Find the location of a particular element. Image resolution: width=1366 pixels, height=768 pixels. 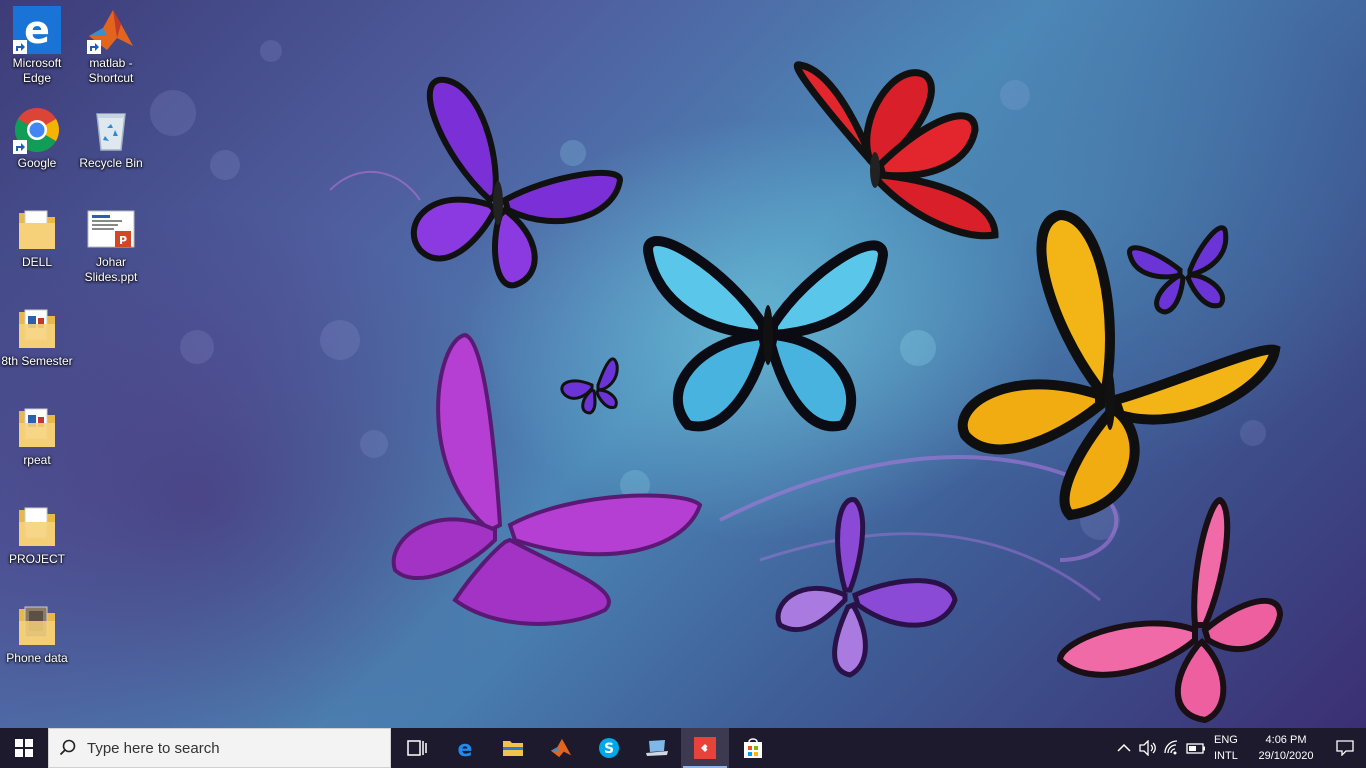

search-placeholder: Type here to search is located at coordinates (153, 748).